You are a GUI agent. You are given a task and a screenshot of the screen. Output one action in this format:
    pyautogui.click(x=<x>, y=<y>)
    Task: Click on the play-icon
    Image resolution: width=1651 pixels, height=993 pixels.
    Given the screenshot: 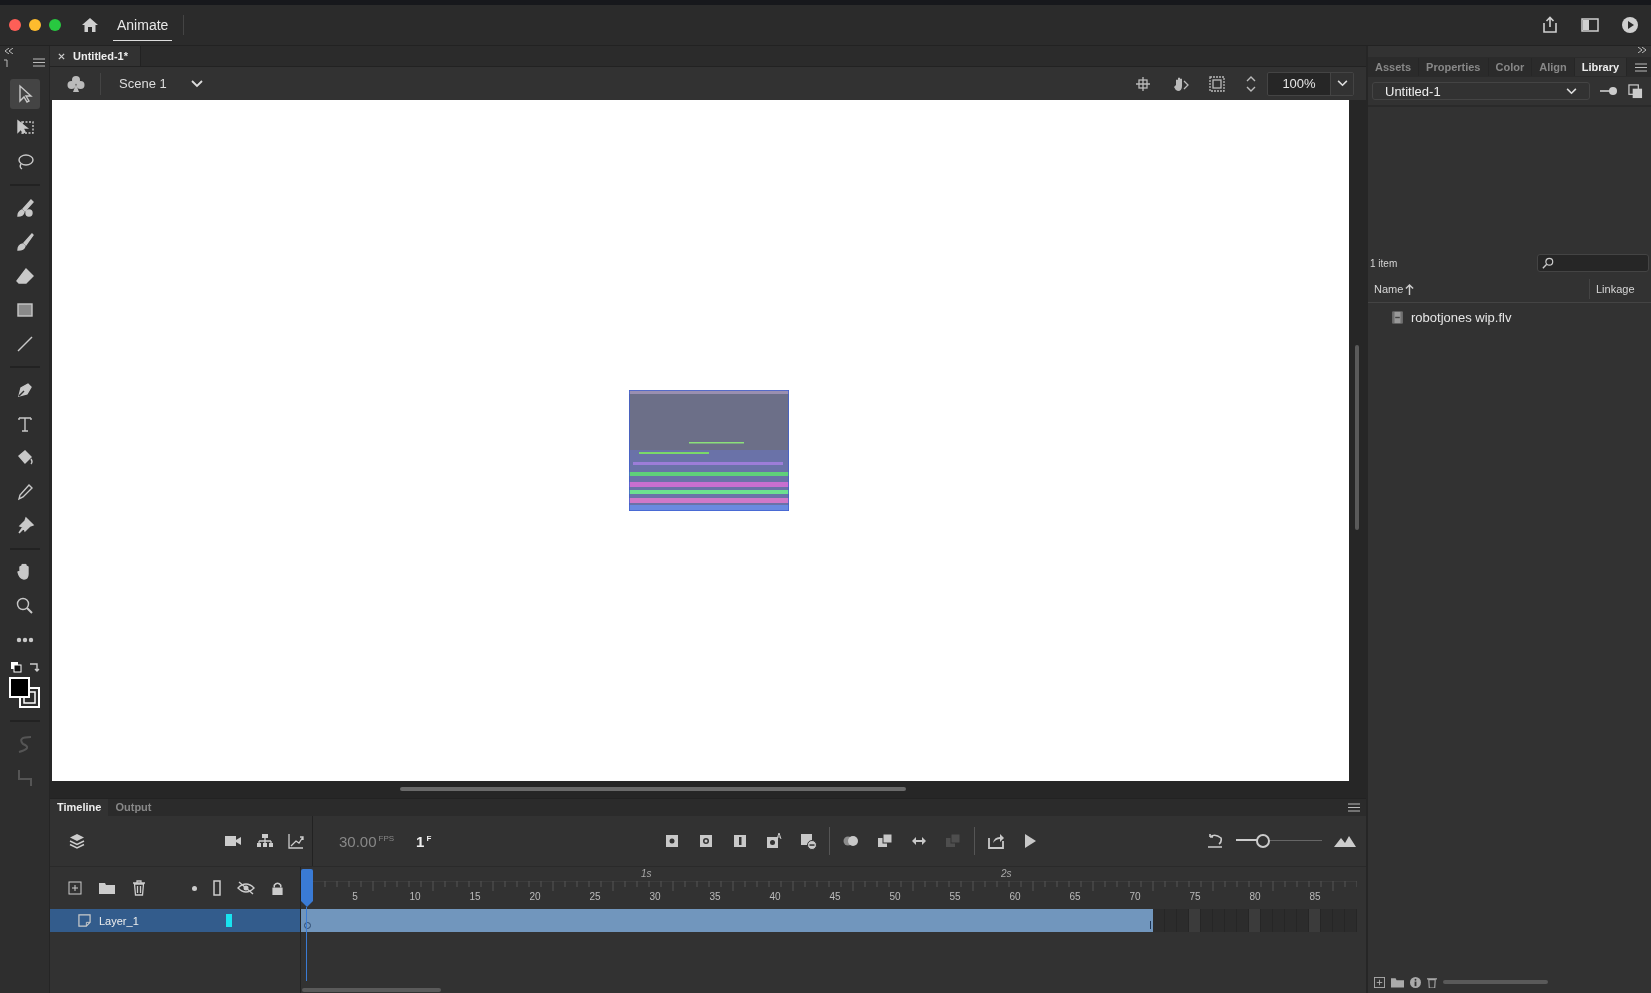 What is the action you would take?
    pyautogui.click(x=1630, y=25)
    